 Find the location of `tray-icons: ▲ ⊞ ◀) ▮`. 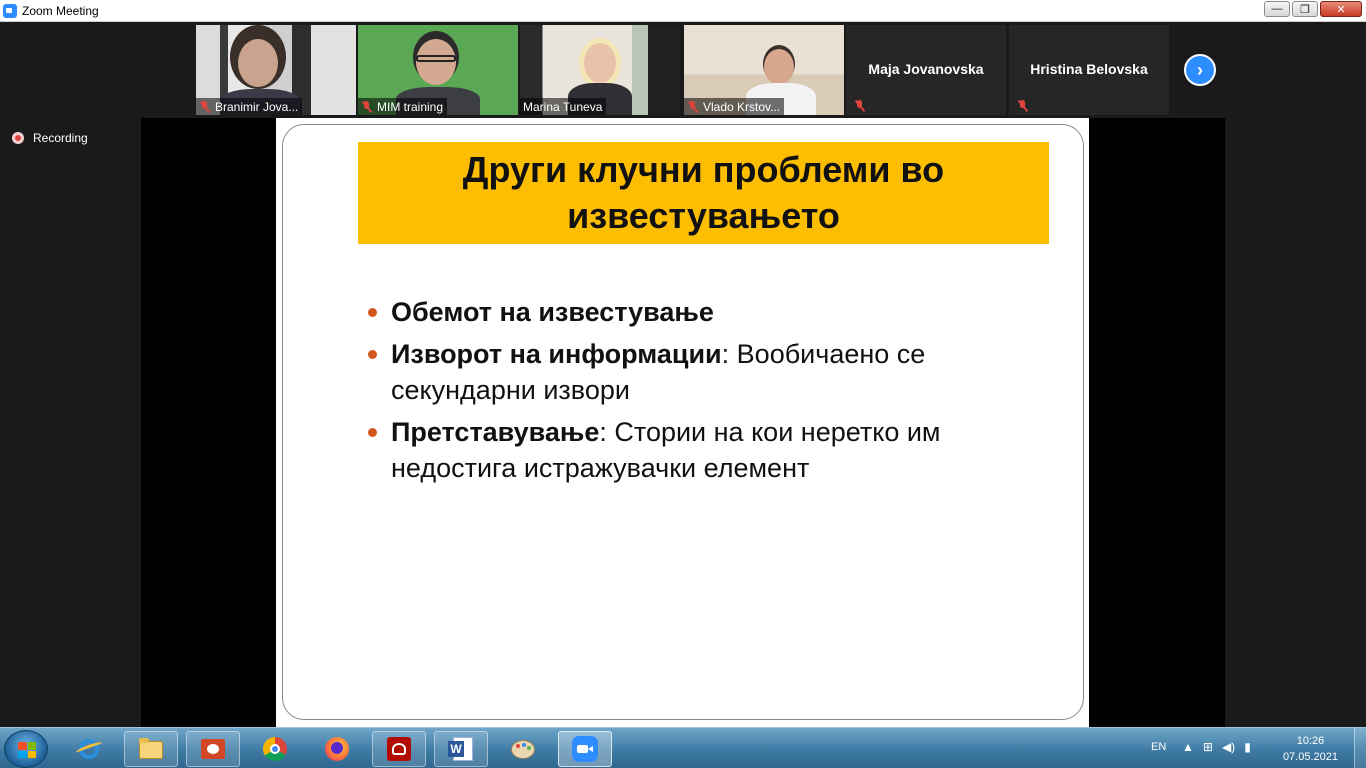

tray-icons: ▲ ⊞ ◀) ▮ is located at coordinates (1216, 747).